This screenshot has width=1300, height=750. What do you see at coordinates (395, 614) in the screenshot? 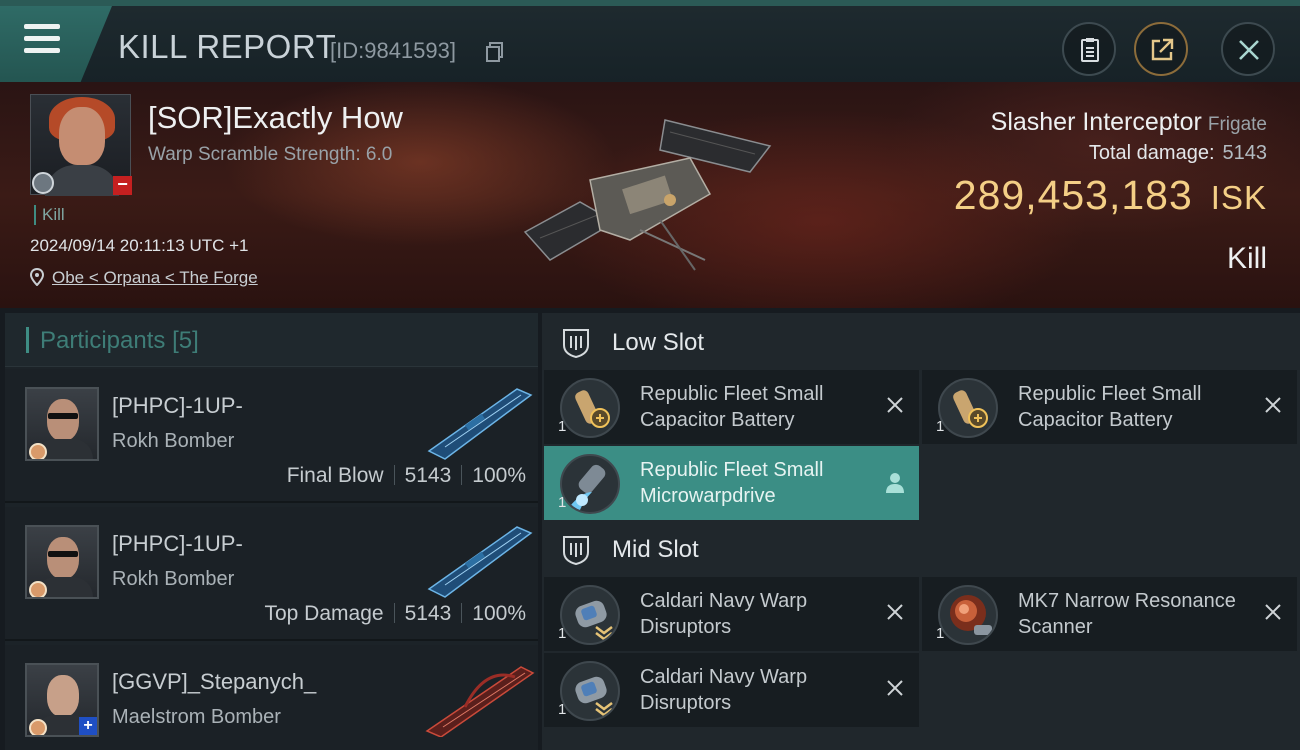
I see `participant-stats: Top Damage 5143 100%` at bounding box center [395, 614].